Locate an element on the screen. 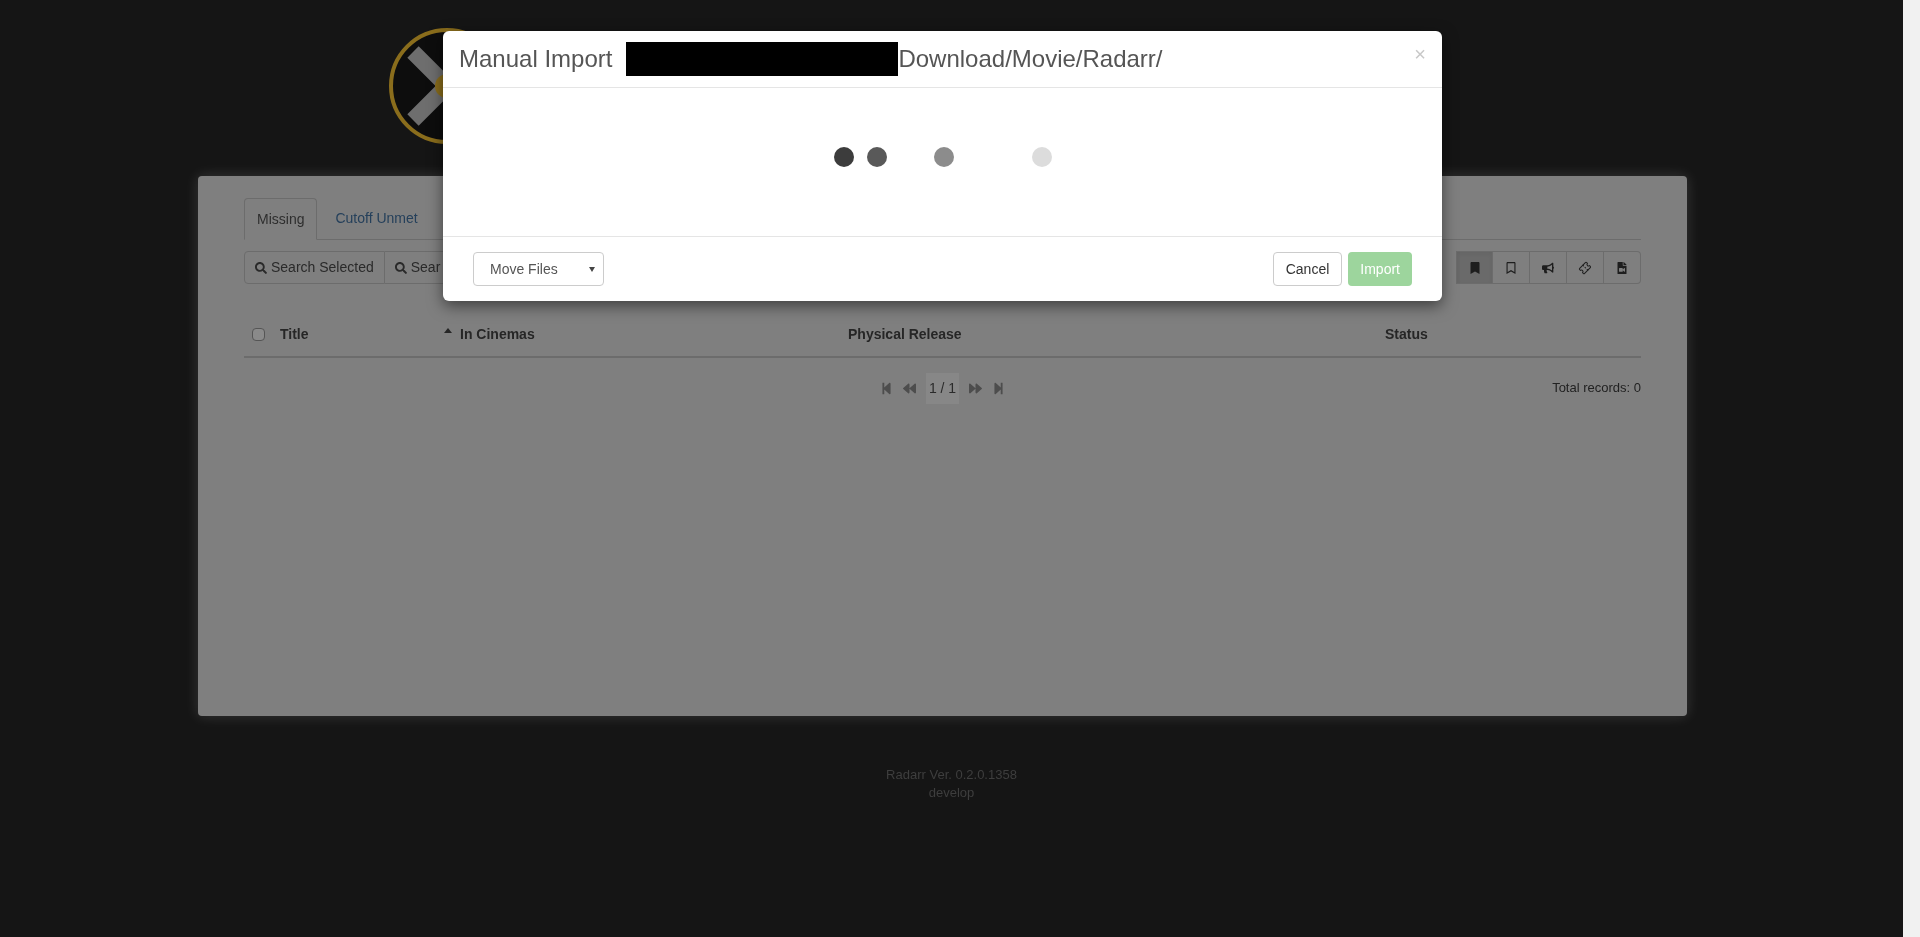 The image size is (1920, 937). tab: Missing is located at coordinates (281, 219).